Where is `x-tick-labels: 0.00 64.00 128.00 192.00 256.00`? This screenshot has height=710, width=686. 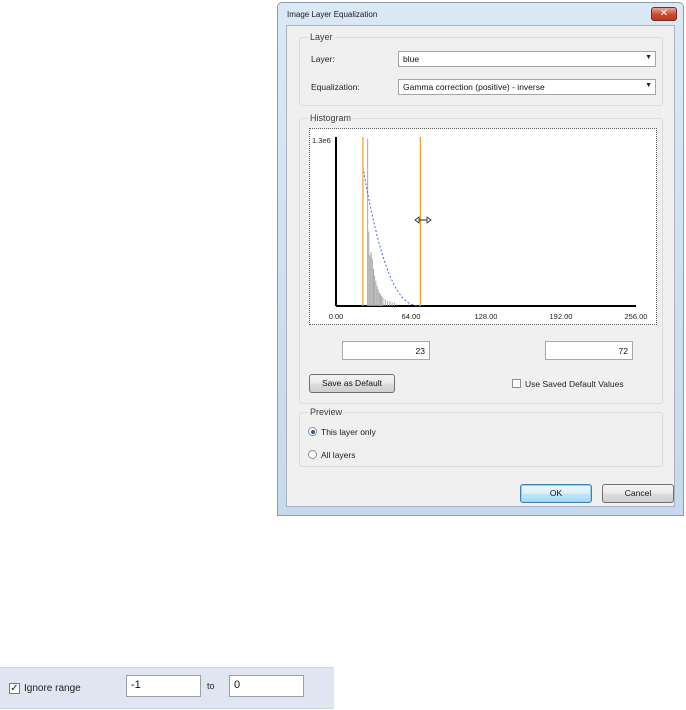
x-tick-labels: 0.00 64.00 128.00 192.00 256.00 is located at coordinates (488, 316).